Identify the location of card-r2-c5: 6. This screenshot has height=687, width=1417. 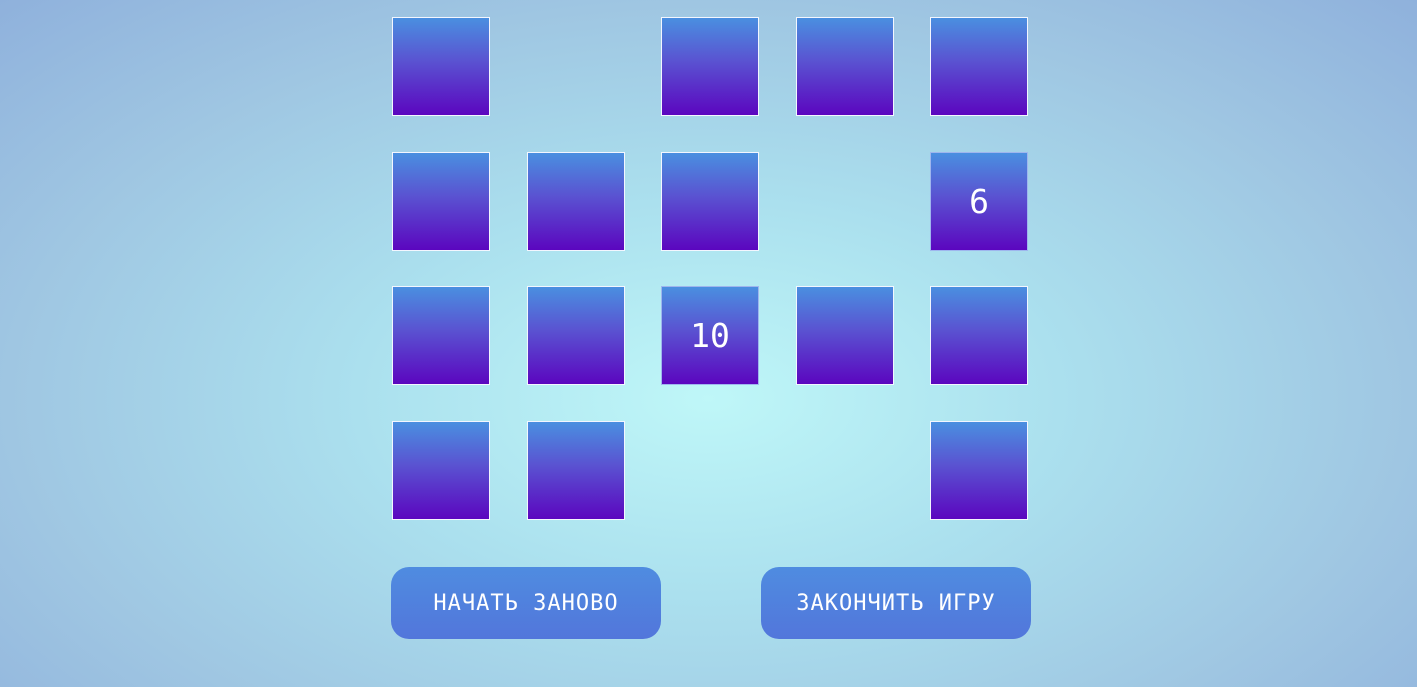
(979, 201).